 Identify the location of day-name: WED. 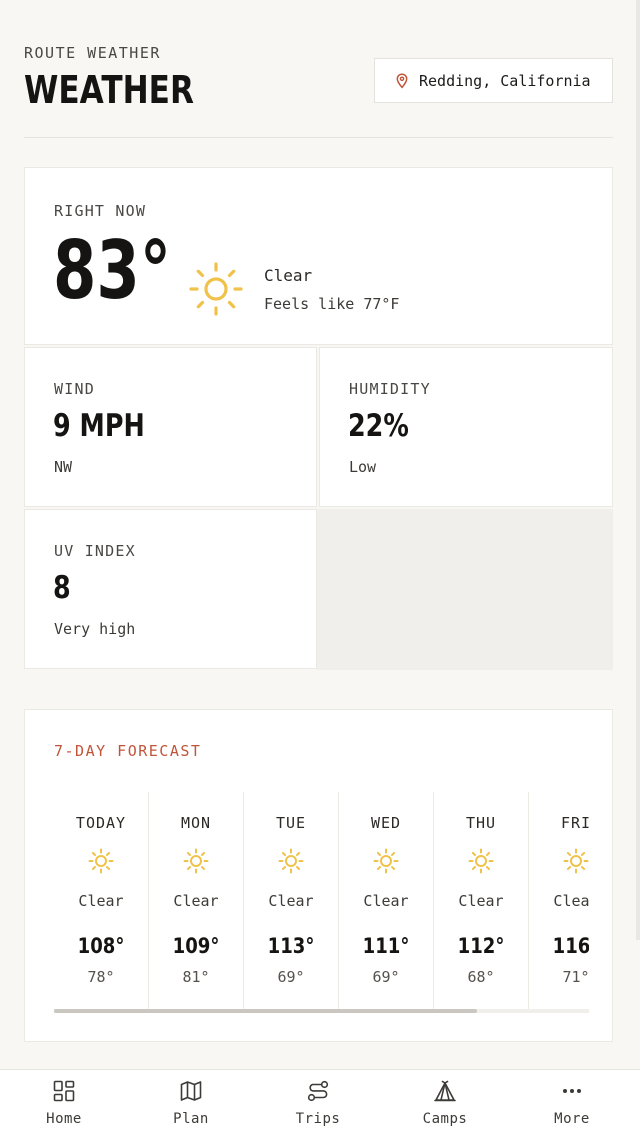
(386, 823).